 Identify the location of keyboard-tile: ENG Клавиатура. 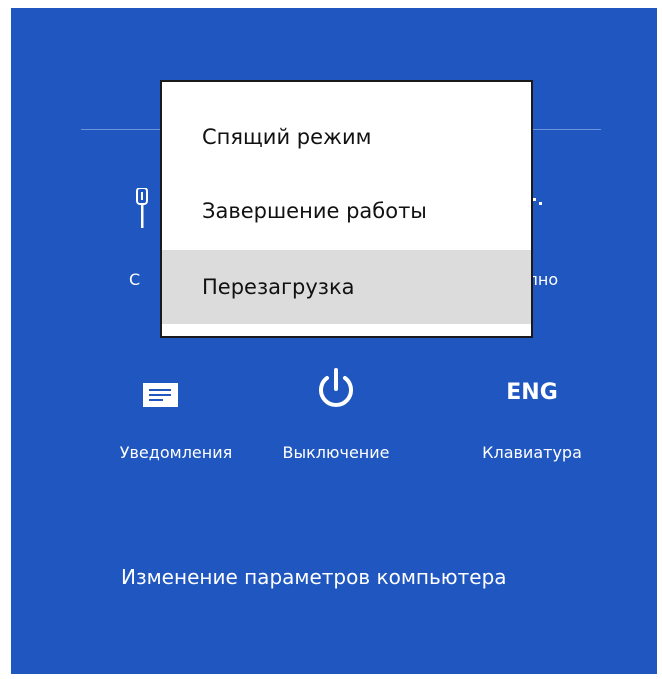
(532, 418).